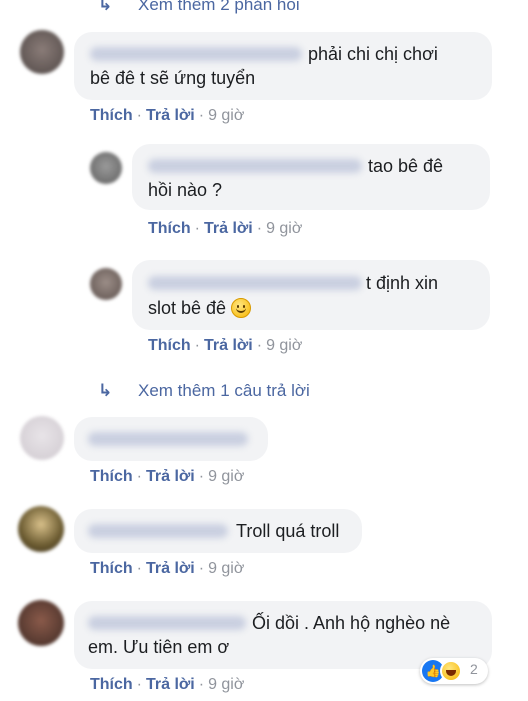  What do you see at coordinates (373, 54) in the screenshot?
I see `comment-text: phải chi chị chơi` at bounding box center [373, 54].